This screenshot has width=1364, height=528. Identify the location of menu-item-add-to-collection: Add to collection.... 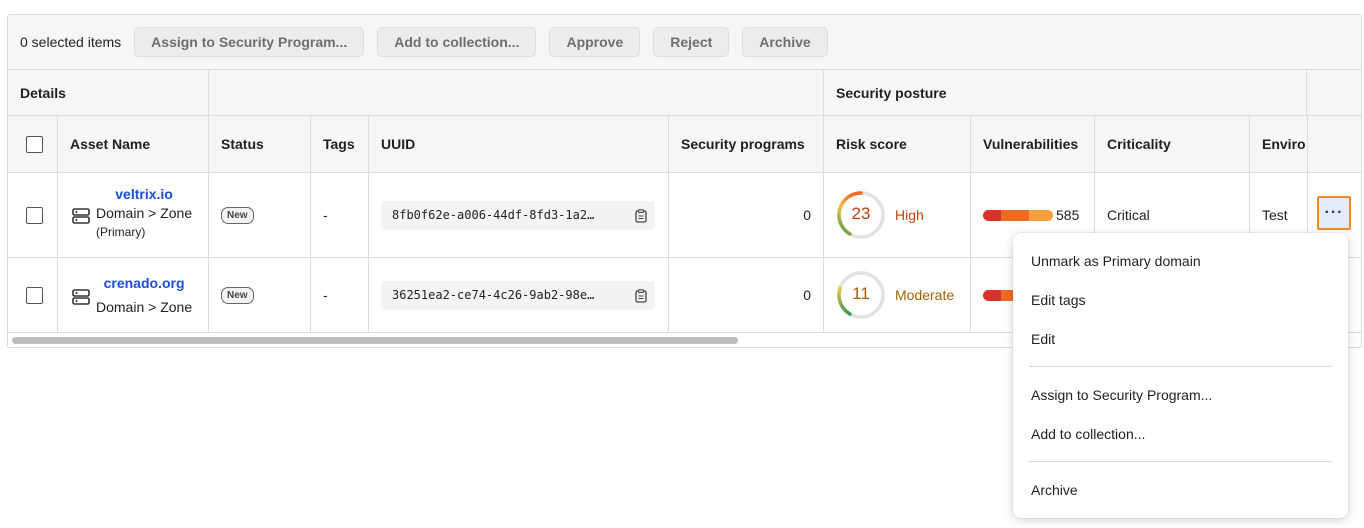
(1088, 434).